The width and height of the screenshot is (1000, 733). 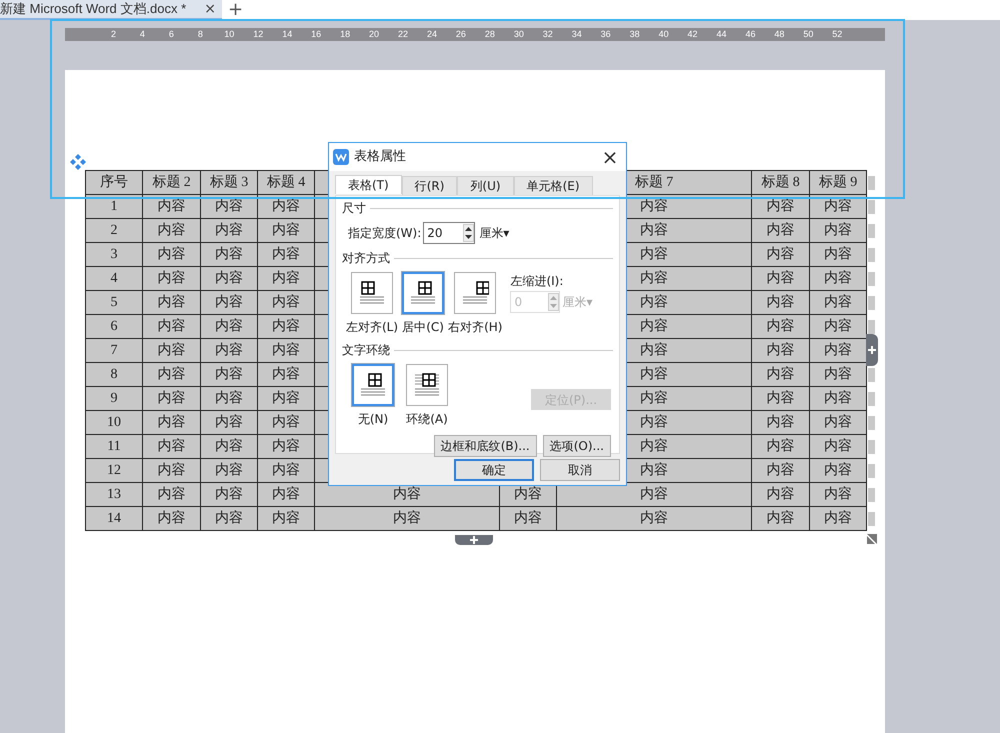 I want to click on table-cell: 3, so click(x=114, y=255).